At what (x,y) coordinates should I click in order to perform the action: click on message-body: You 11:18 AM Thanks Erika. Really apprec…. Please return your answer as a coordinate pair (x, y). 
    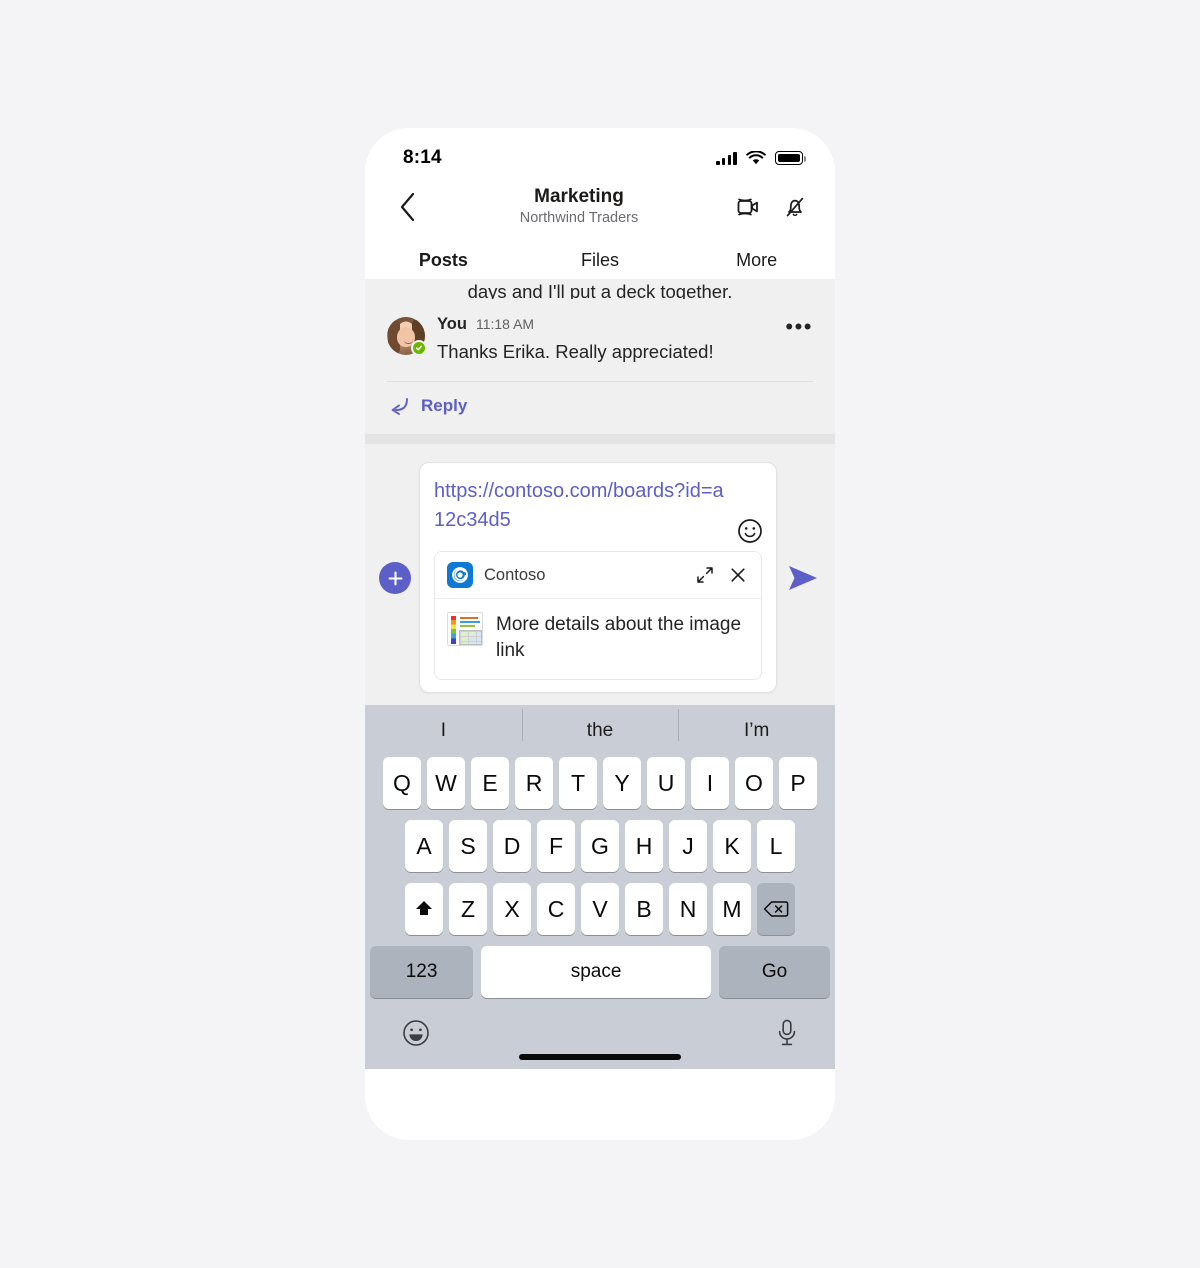
    Looking at the image, I should click on (605, 340).